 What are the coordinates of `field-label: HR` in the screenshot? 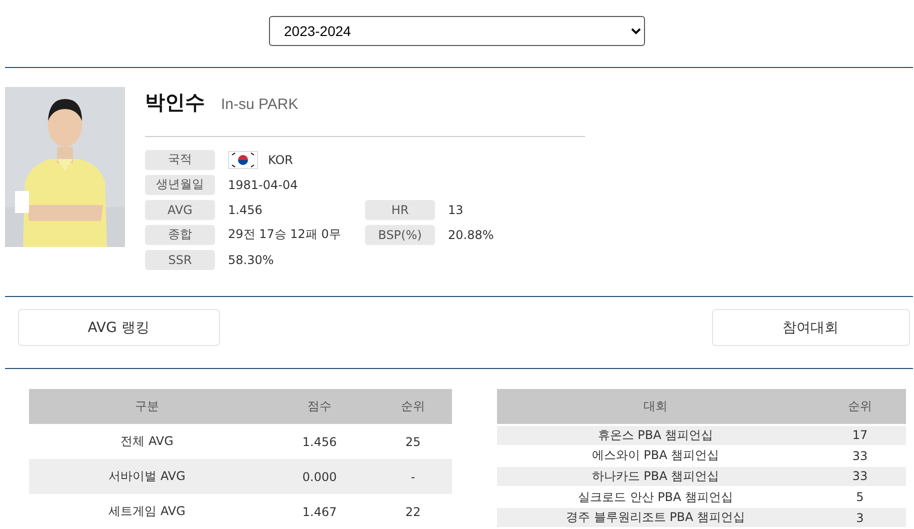 It's located at (400, 210).